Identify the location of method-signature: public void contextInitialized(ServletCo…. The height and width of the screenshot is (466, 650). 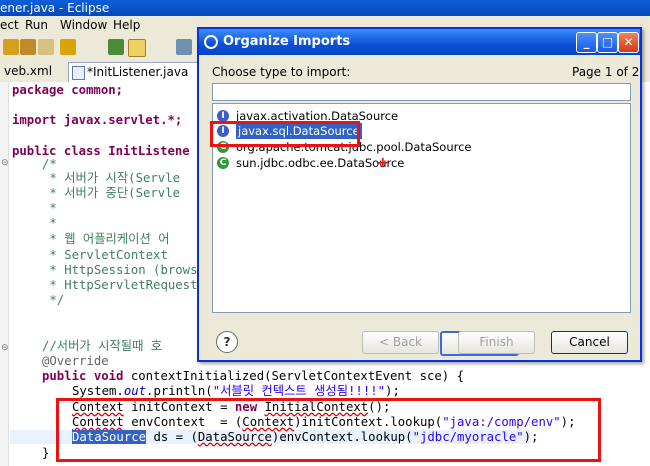
(253, 376).